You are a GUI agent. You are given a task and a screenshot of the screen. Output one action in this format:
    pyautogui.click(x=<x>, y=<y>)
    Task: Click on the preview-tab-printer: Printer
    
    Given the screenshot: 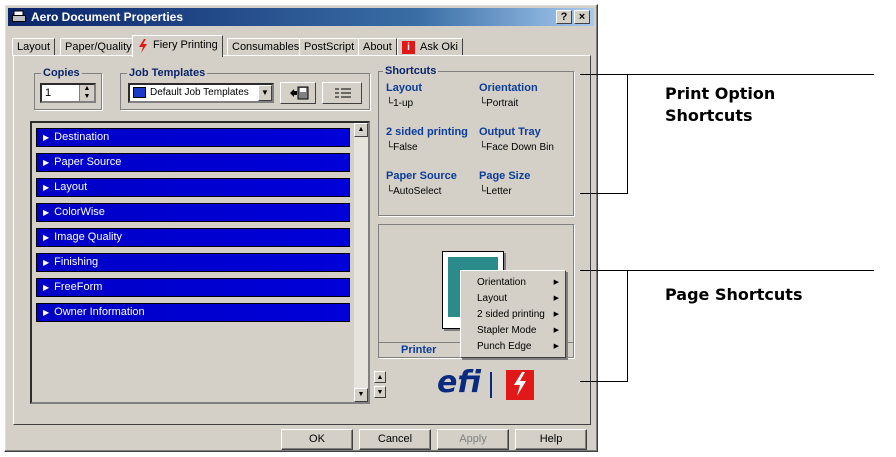 What is the action you would take?
    pyautogui.click(x=418, y=350)
    